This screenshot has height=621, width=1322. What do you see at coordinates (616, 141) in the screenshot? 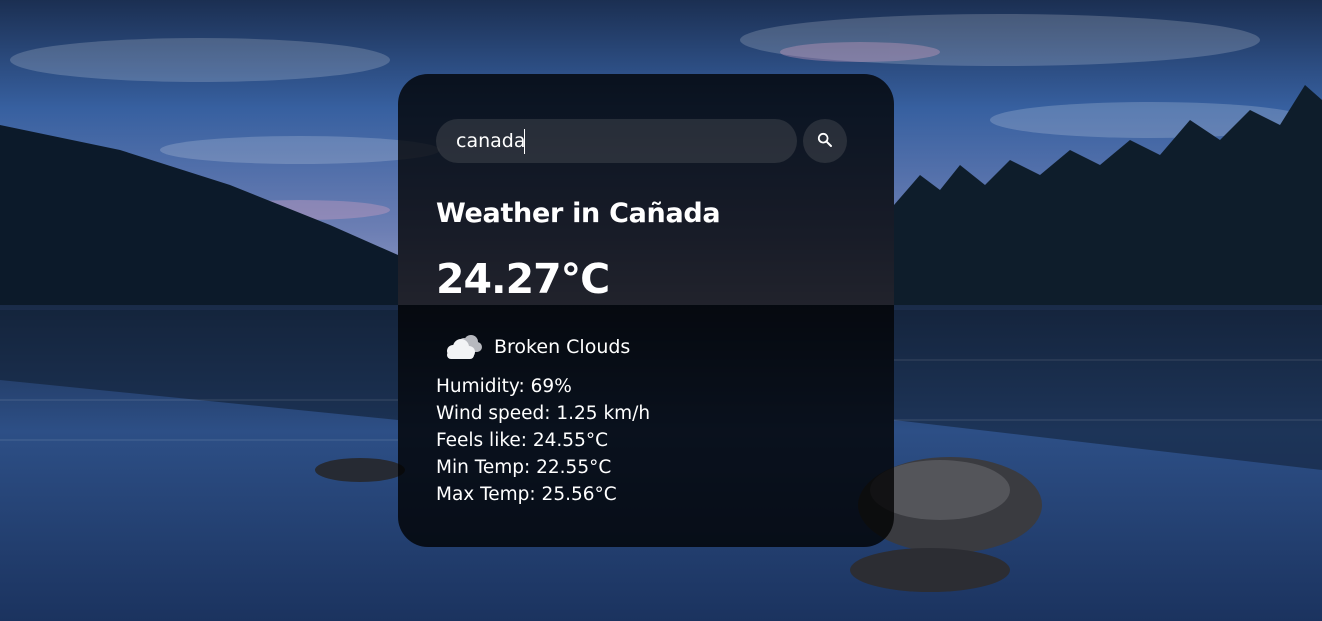
I see `search-input` at bounding box center [616, 141].